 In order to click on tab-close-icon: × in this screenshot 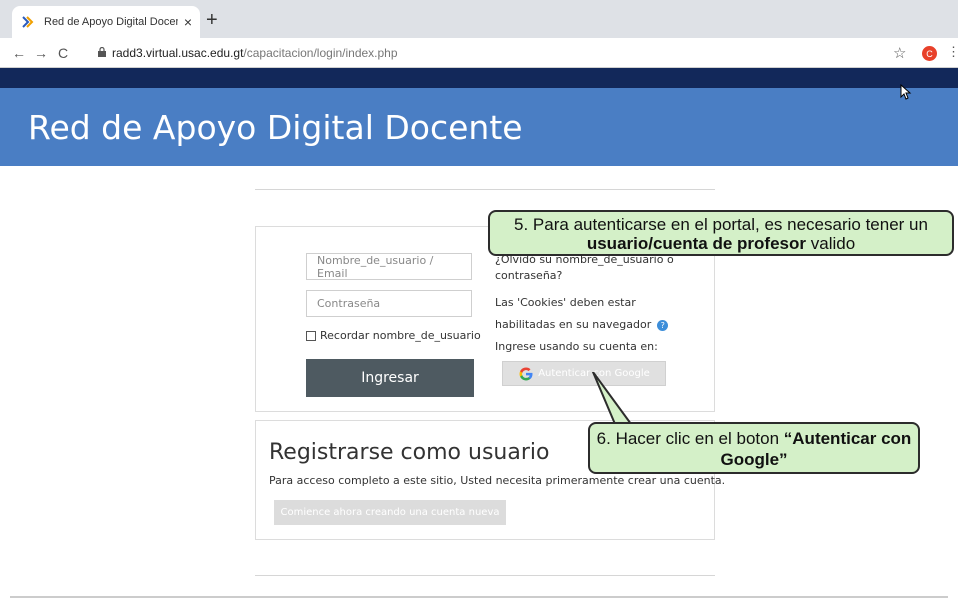, I will do `click(188, 22)`.